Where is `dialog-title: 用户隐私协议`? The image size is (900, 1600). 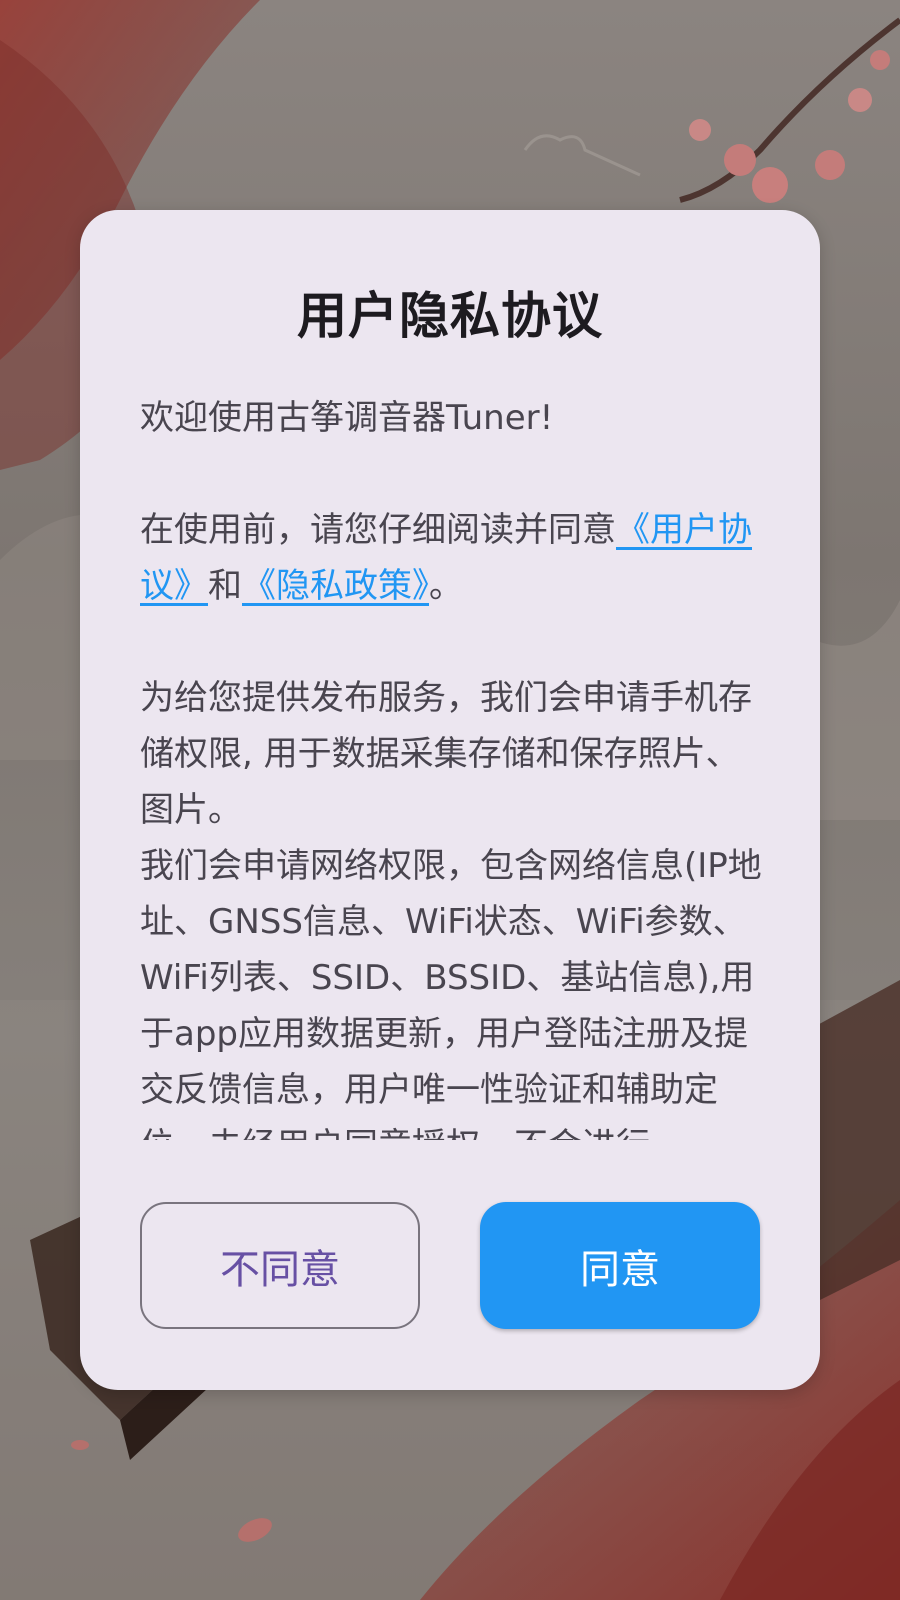 dialog-title: 用户隐私协议 is located at coordinates (450, 316).